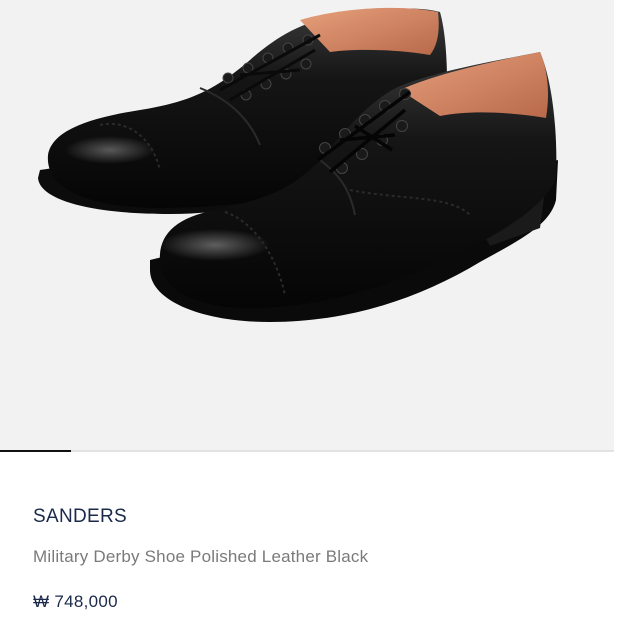 This screenshot has height=620, width=620. What do you see at coordinates (35, 451) in the screenshot?
I see `carousel-progress-indicator` at bounding box center [35, 451].